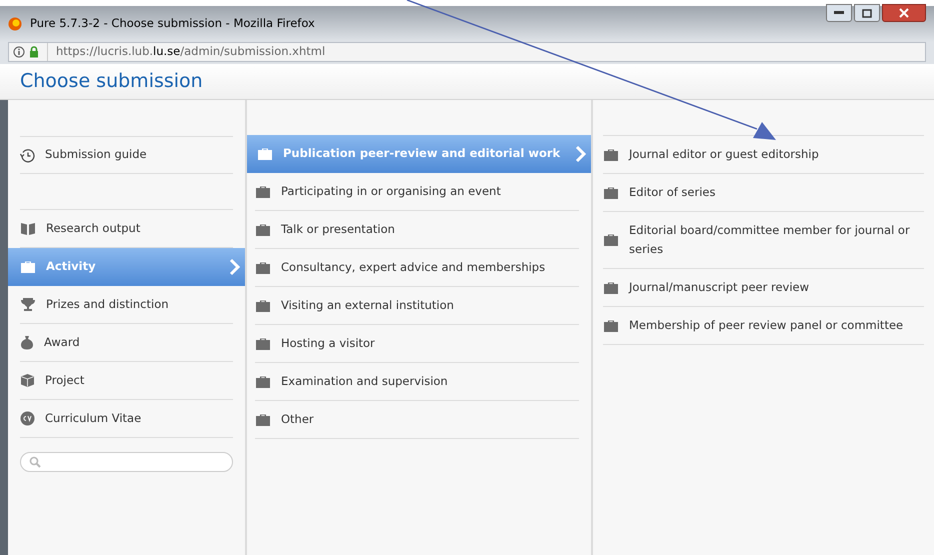  I want to click on history-icon, so click(27, 155).